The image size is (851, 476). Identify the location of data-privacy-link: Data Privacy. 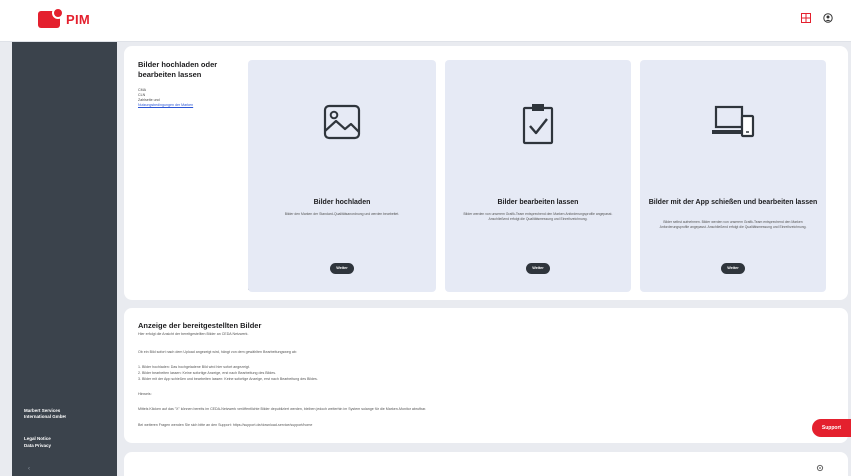
(37, 446).